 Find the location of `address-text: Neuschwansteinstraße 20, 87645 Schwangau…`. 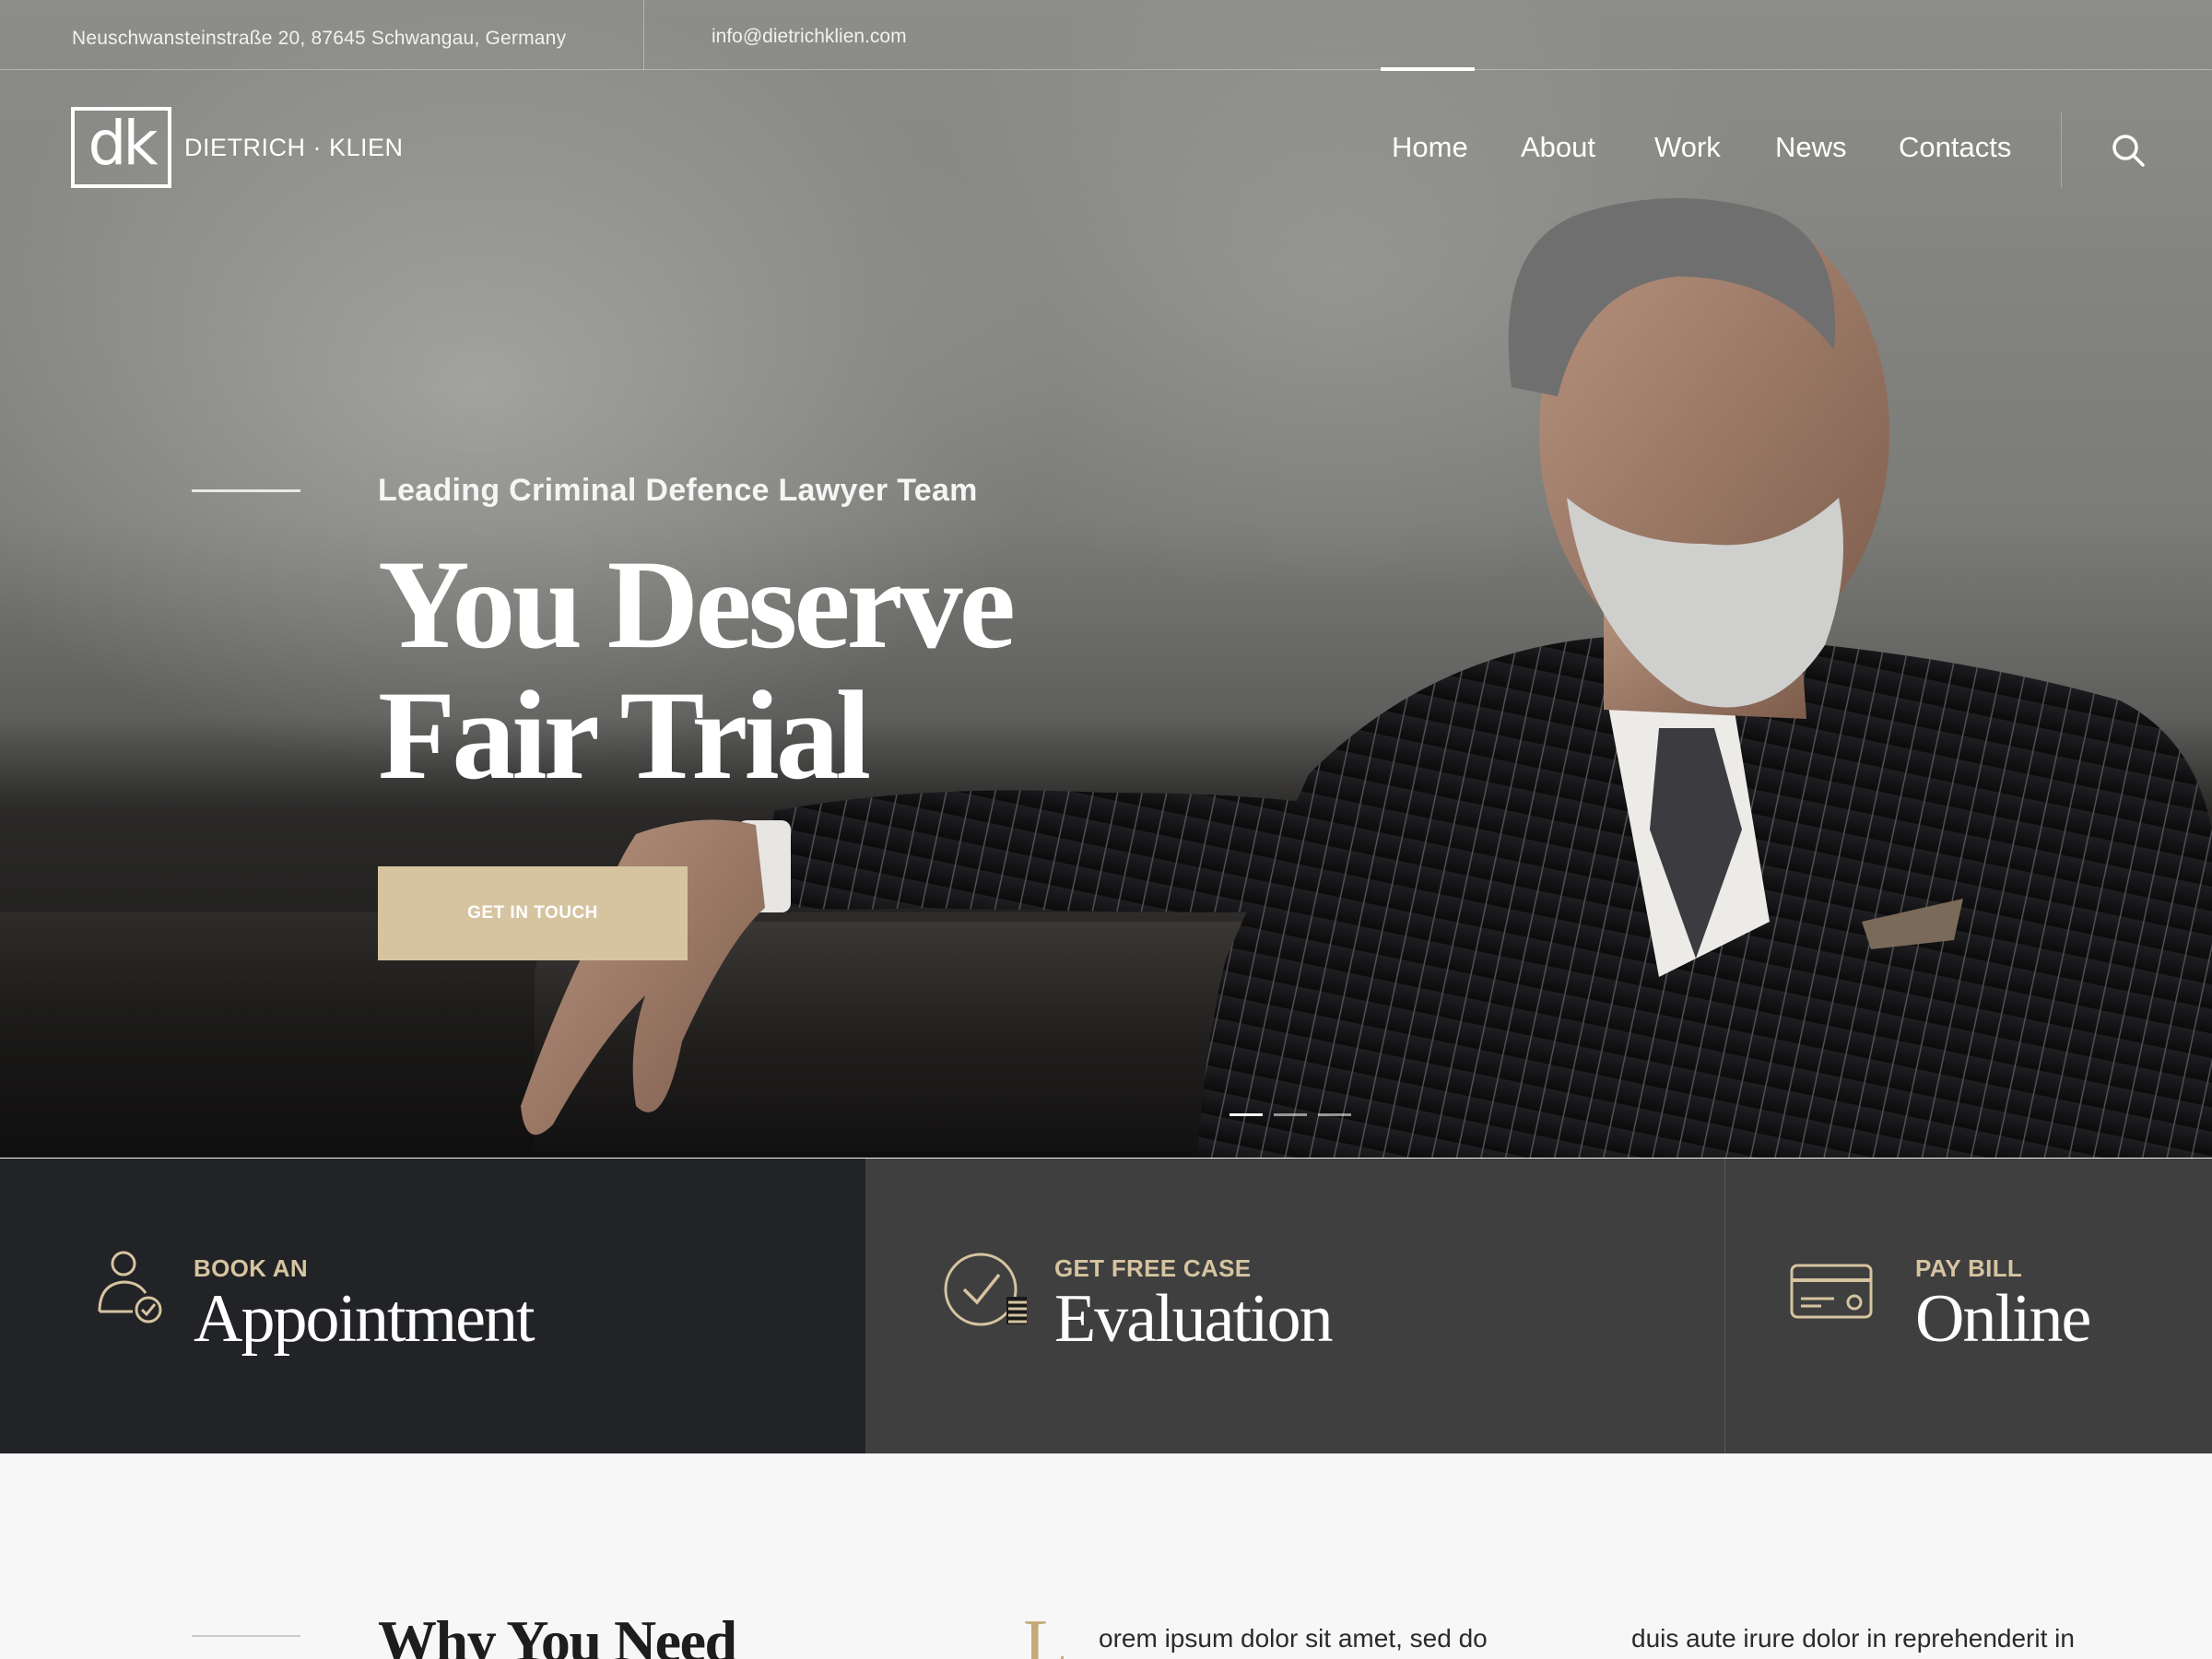

address-text: Neuschwansteinstraße 20, 87645 Schwangau… is located at coordinates (319, 38).